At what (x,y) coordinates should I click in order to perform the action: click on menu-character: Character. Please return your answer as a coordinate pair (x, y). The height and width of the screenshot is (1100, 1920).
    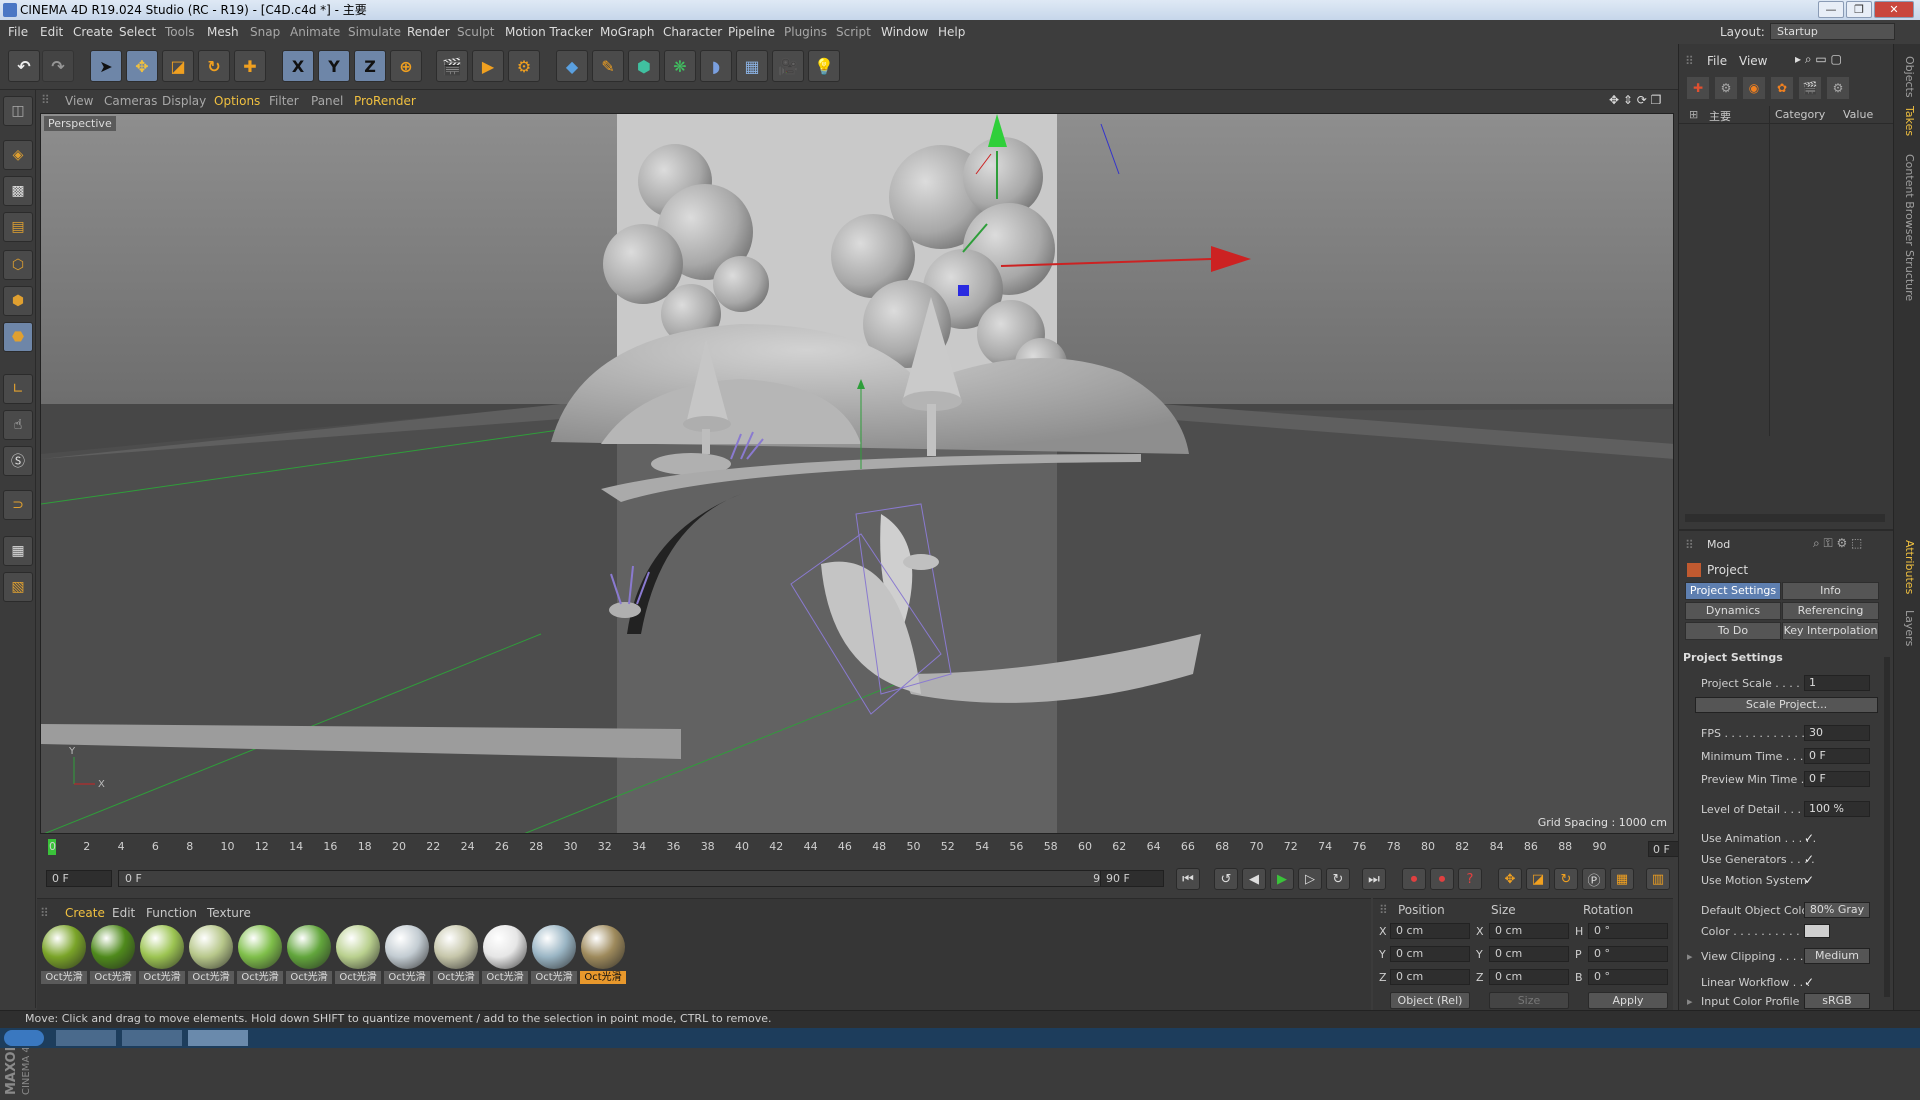
    Looking at the image, I should click on (692, 32).